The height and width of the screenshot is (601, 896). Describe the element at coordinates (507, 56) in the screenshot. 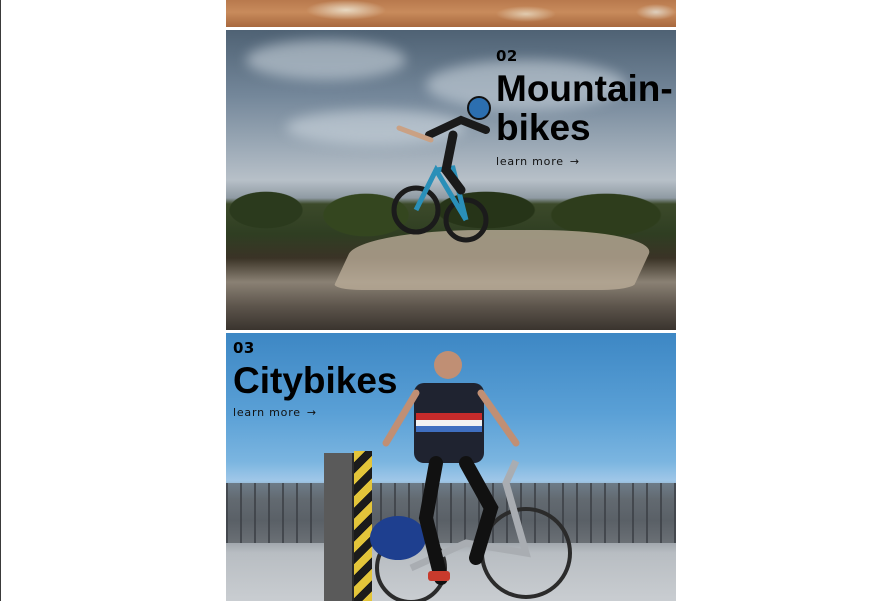

I see `tile-number: 02` at that location.